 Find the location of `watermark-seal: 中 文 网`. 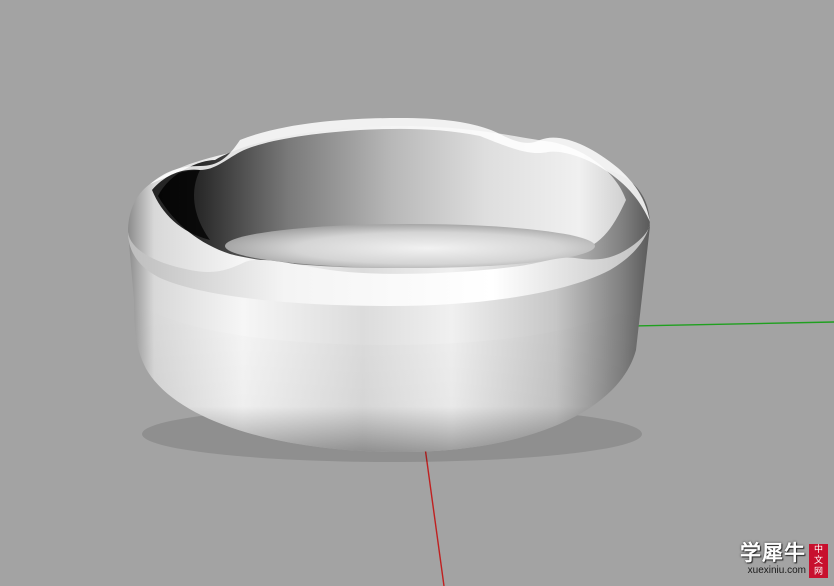

watermark-seal: 中 文 网 is located at coordinates (818, 561).